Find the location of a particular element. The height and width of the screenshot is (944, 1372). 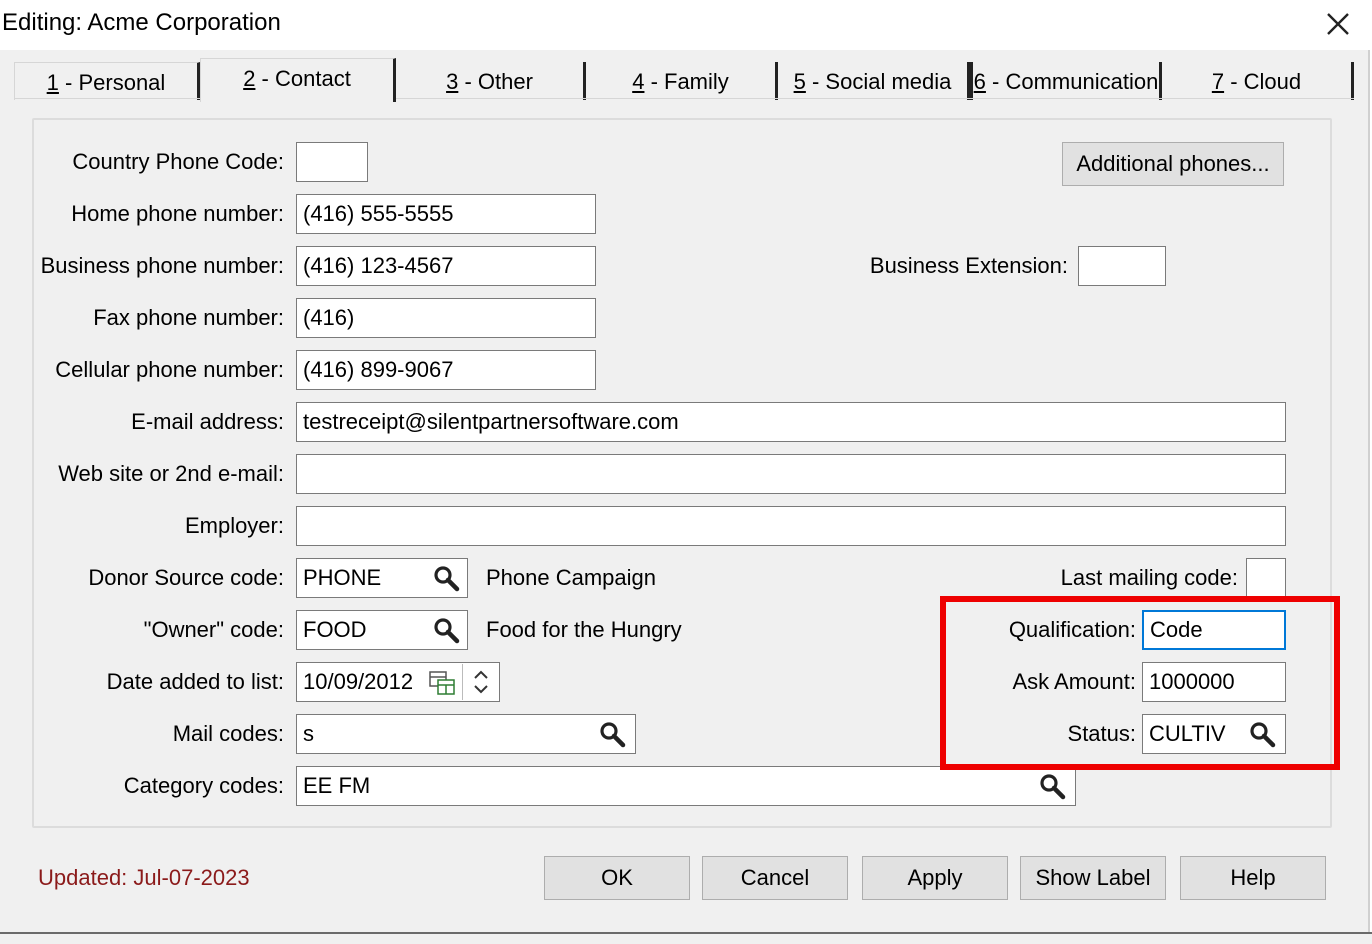

spinner-arrows-icon is located at coordinates (481, 682).